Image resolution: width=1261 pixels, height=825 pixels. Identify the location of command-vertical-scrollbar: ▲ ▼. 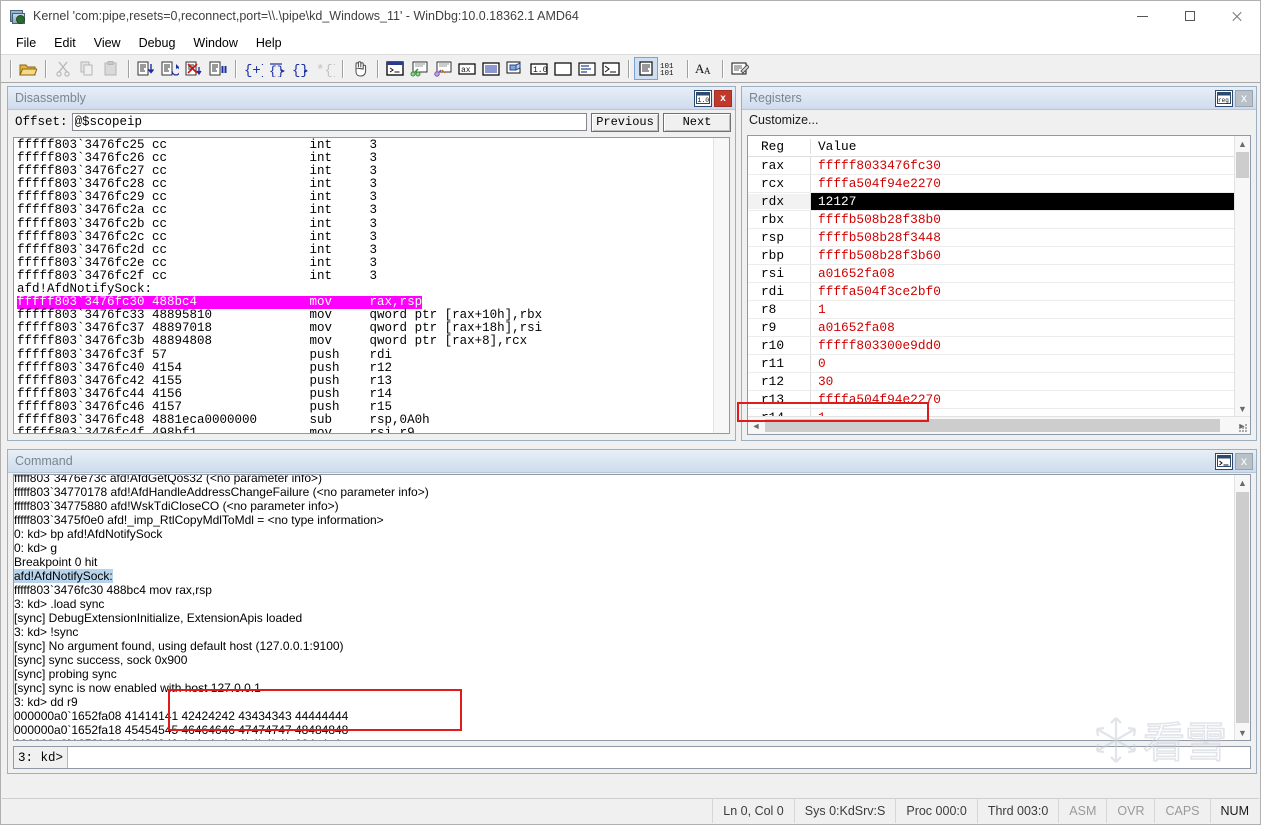
(1242, 607).